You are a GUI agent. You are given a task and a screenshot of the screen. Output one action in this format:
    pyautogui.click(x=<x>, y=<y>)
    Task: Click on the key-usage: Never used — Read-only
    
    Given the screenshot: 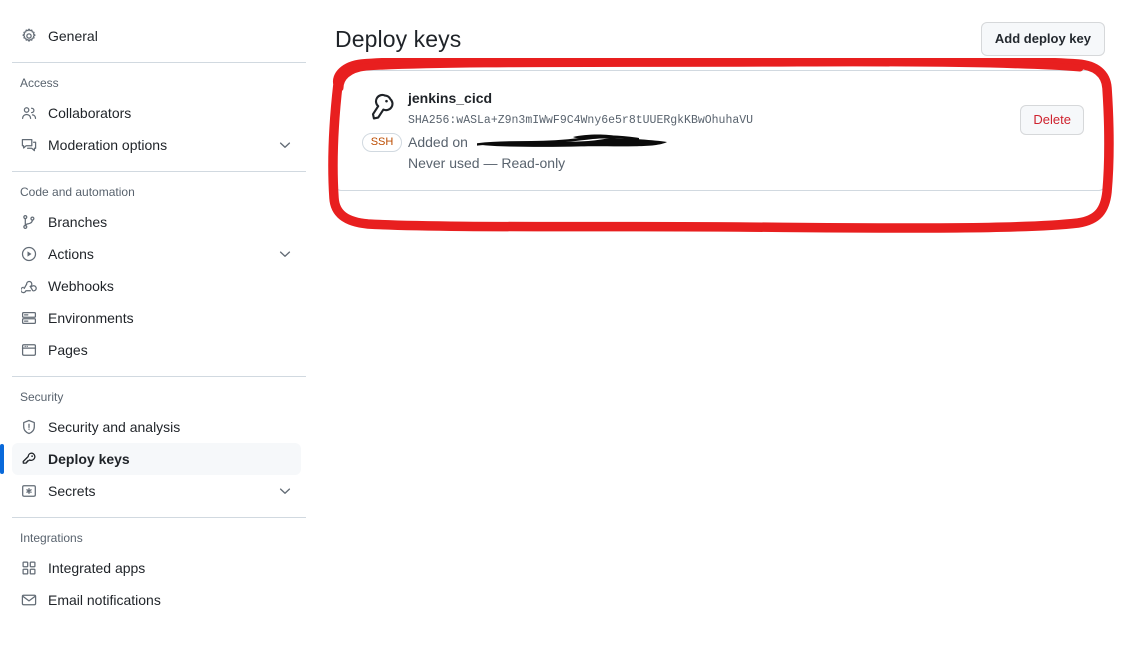 What is the action you would take?
    pyautogui.click(x=487, y=163)
    